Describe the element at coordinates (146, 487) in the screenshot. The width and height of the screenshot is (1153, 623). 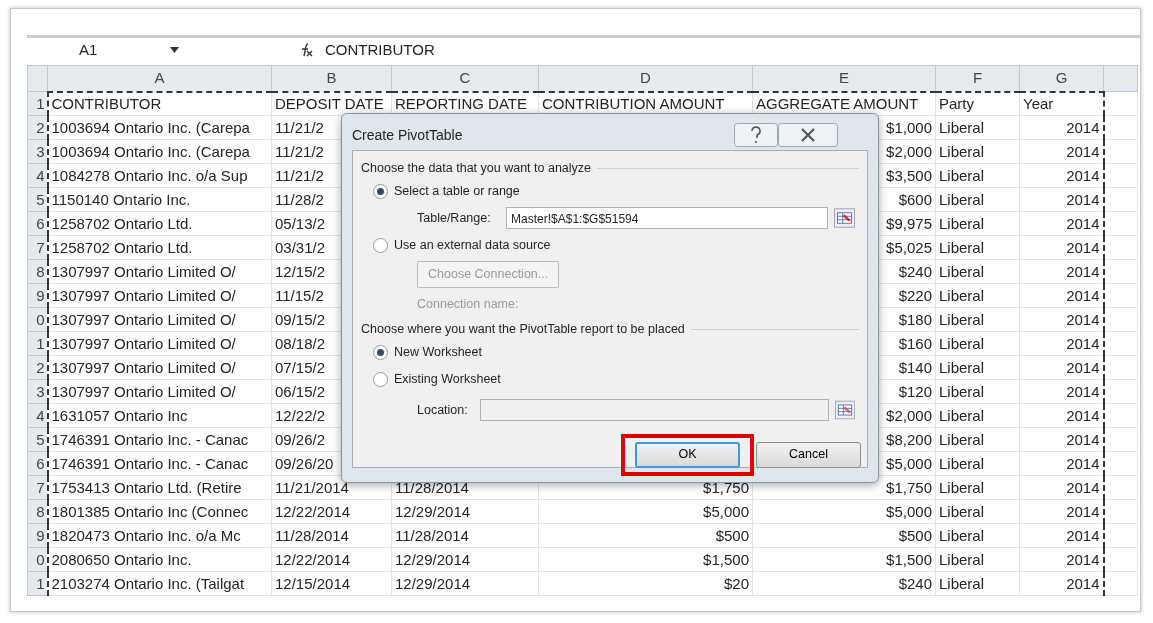
I see `table-cell: 1753413 Ontario Ltd. (Retire` at that location.